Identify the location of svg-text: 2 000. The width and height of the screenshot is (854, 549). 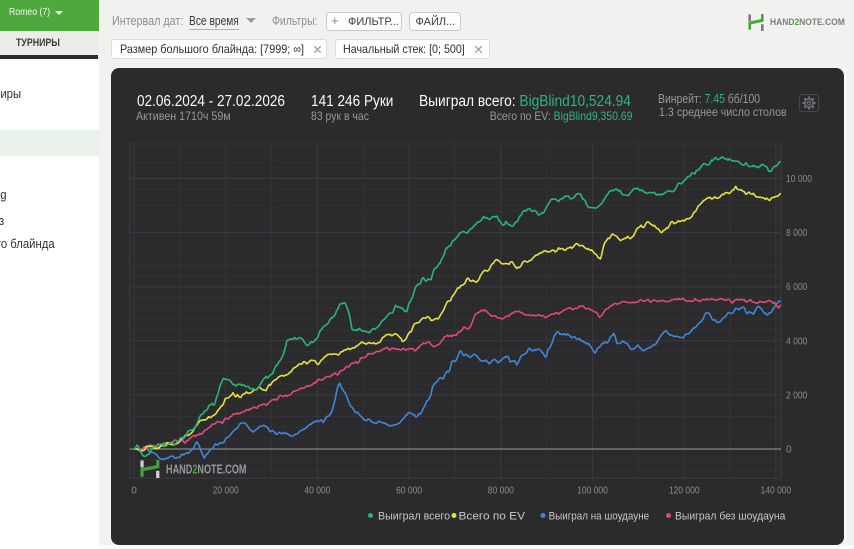
(797, 395).